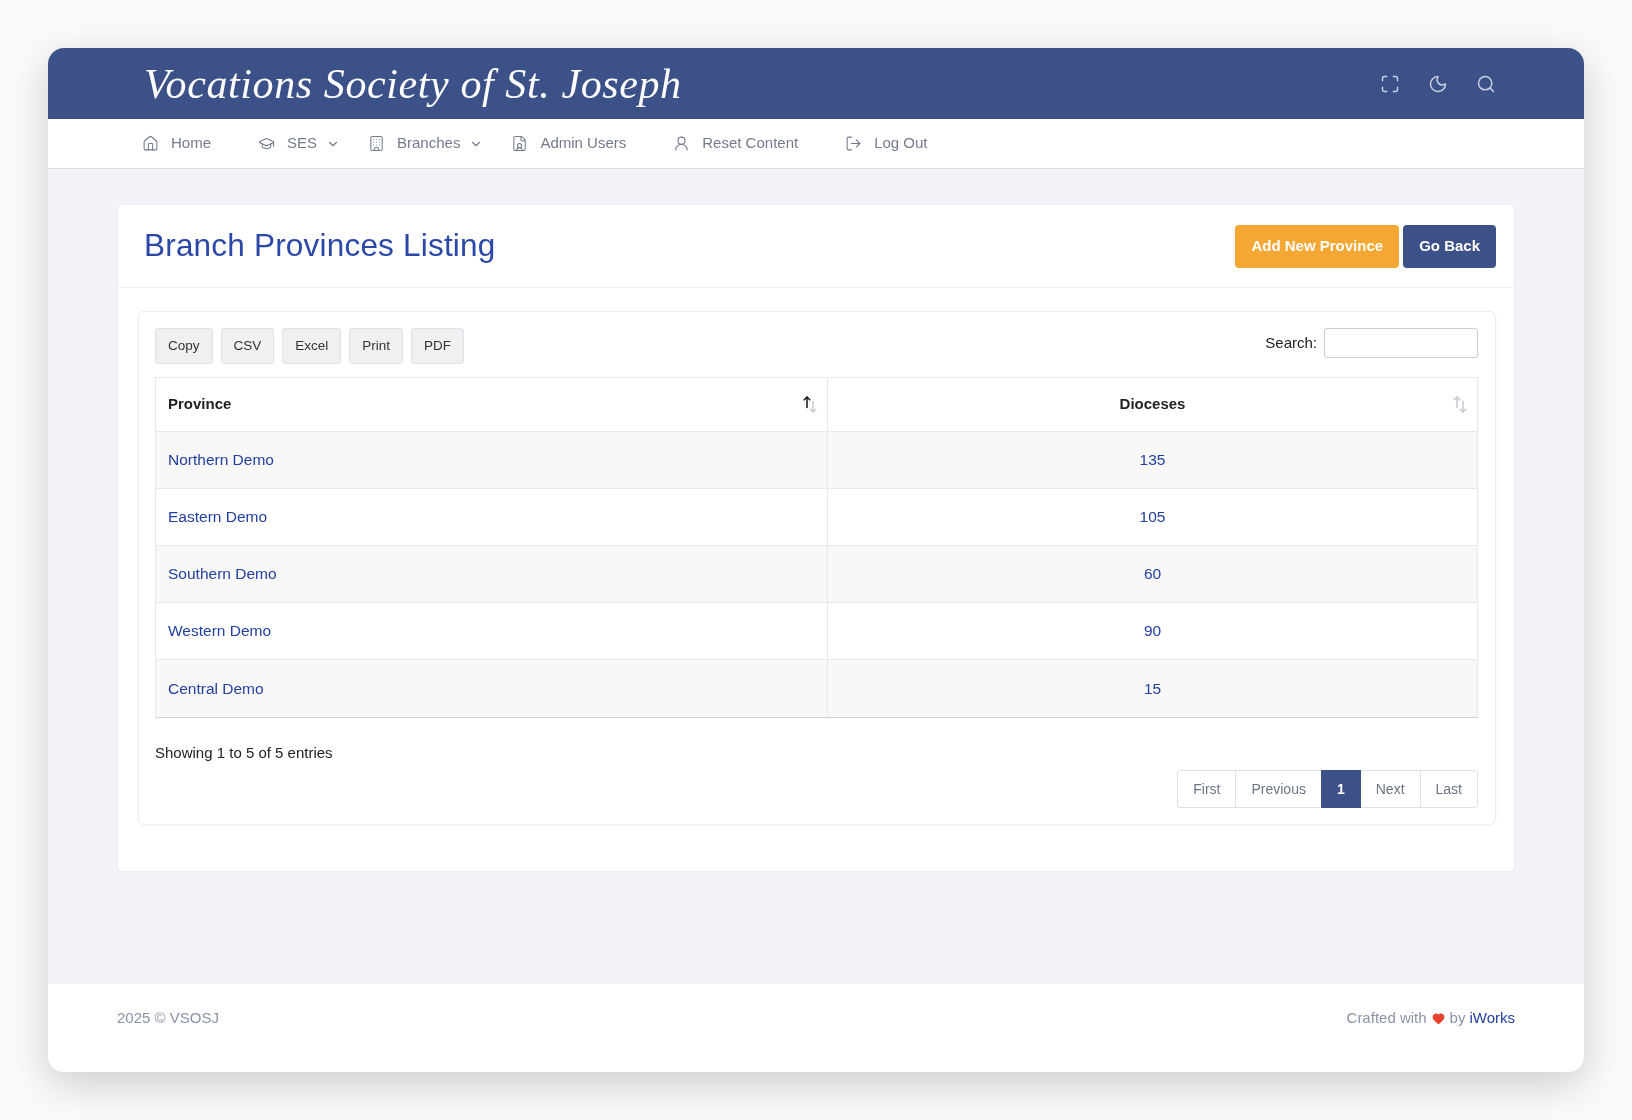 The image size is (1632, 1120). Describe the element at coordinates (1386, 1018) in the screenshot. I see `credit-text: Crafted with` at that location.